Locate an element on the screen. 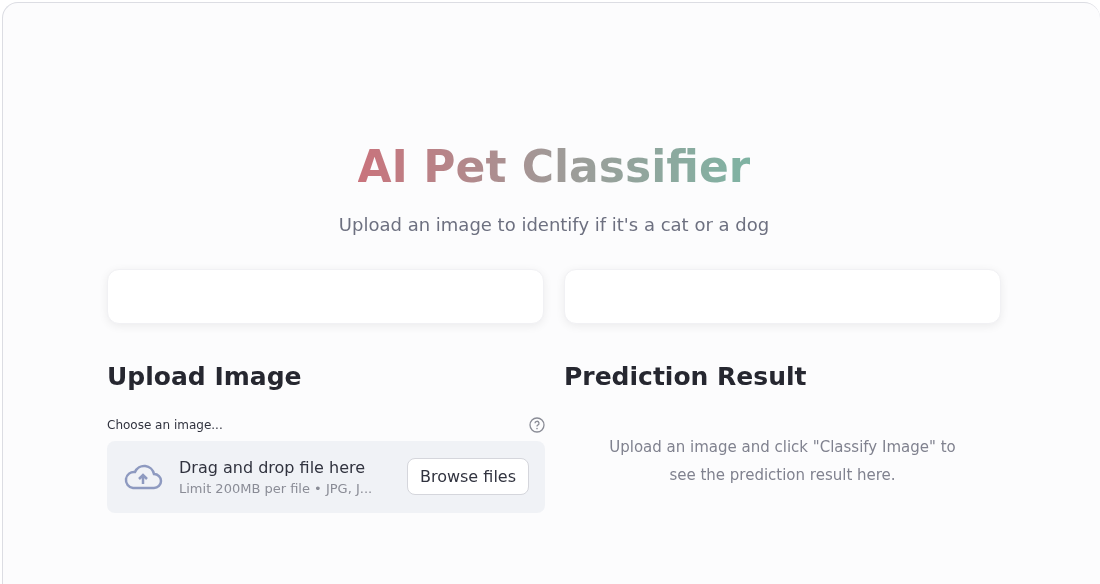  help-icon is located at coordinates (537, 424).